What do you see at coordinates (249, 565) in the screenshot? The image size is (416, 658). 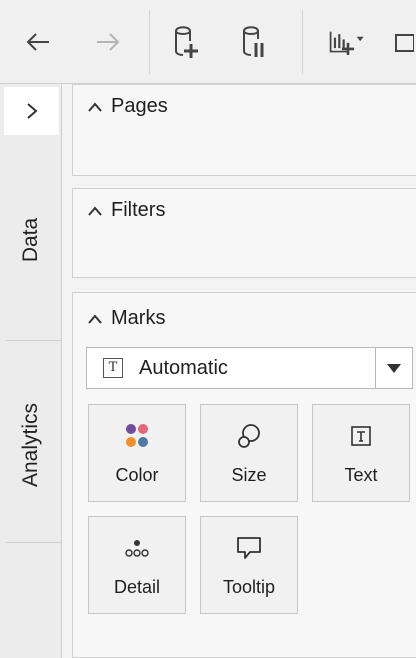 I see `tooltip-button: Tooltip` at bounding box center [249, 565].